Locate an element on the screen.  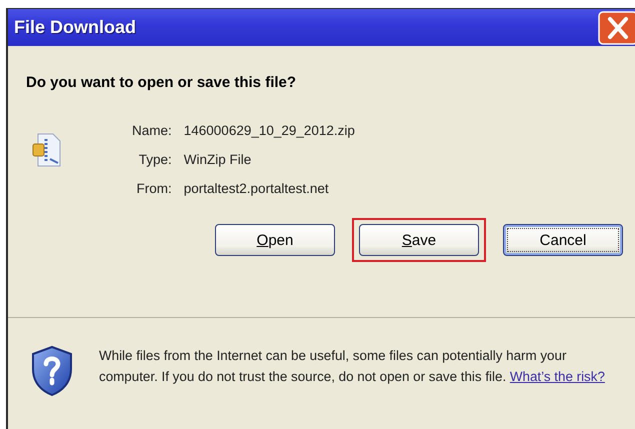
dialog-question: Do you want to open or save this file? is located at coordinates (162, 82).